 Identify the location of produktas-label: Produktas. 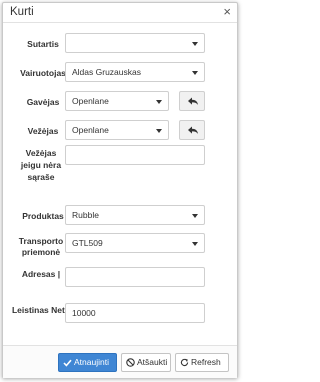
(43, 216).